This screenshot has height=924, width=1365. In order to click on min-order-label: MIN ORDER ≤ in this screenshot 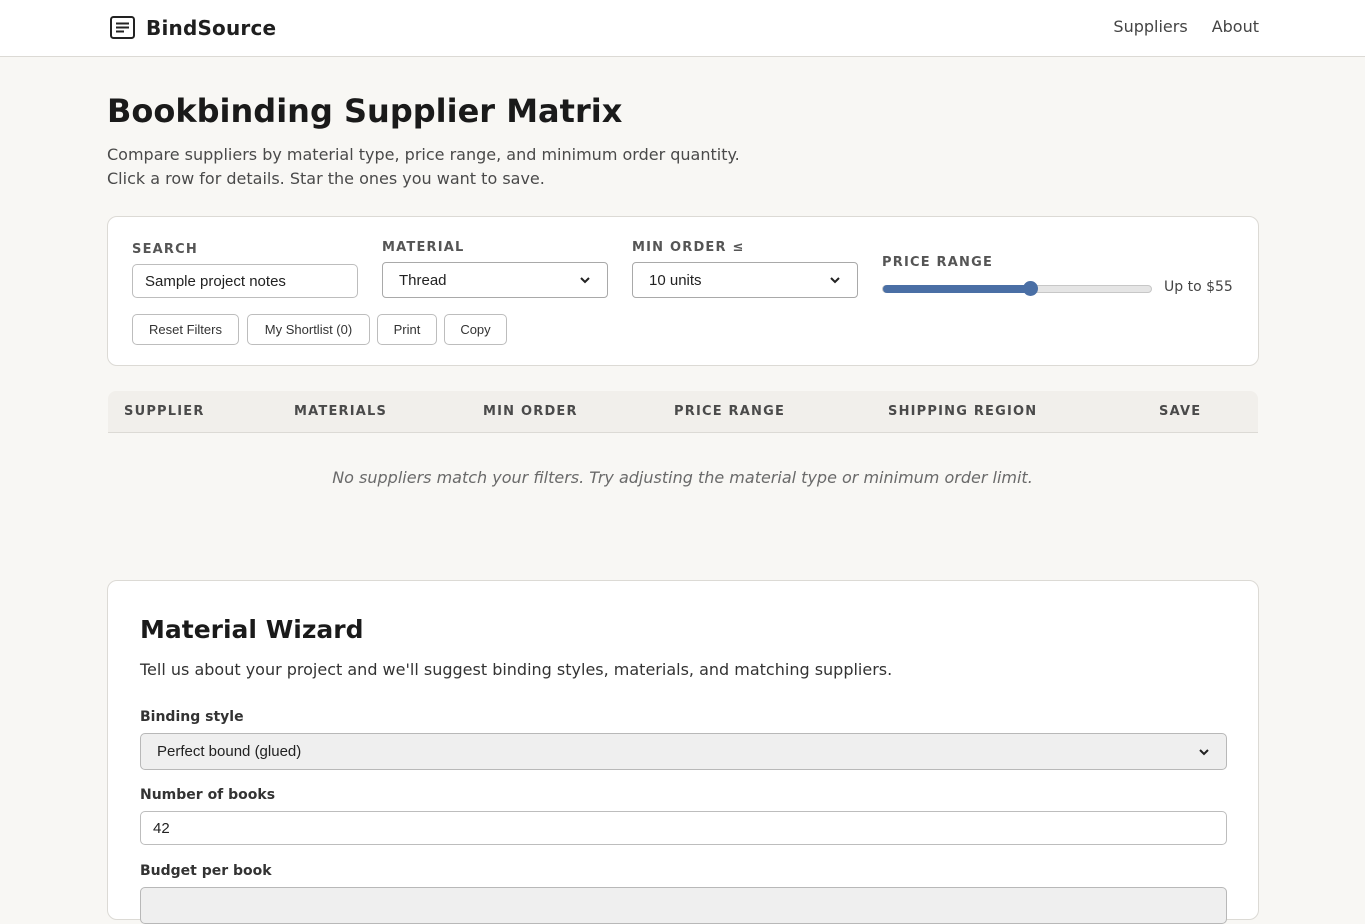, I will do `click(688, 247)`.